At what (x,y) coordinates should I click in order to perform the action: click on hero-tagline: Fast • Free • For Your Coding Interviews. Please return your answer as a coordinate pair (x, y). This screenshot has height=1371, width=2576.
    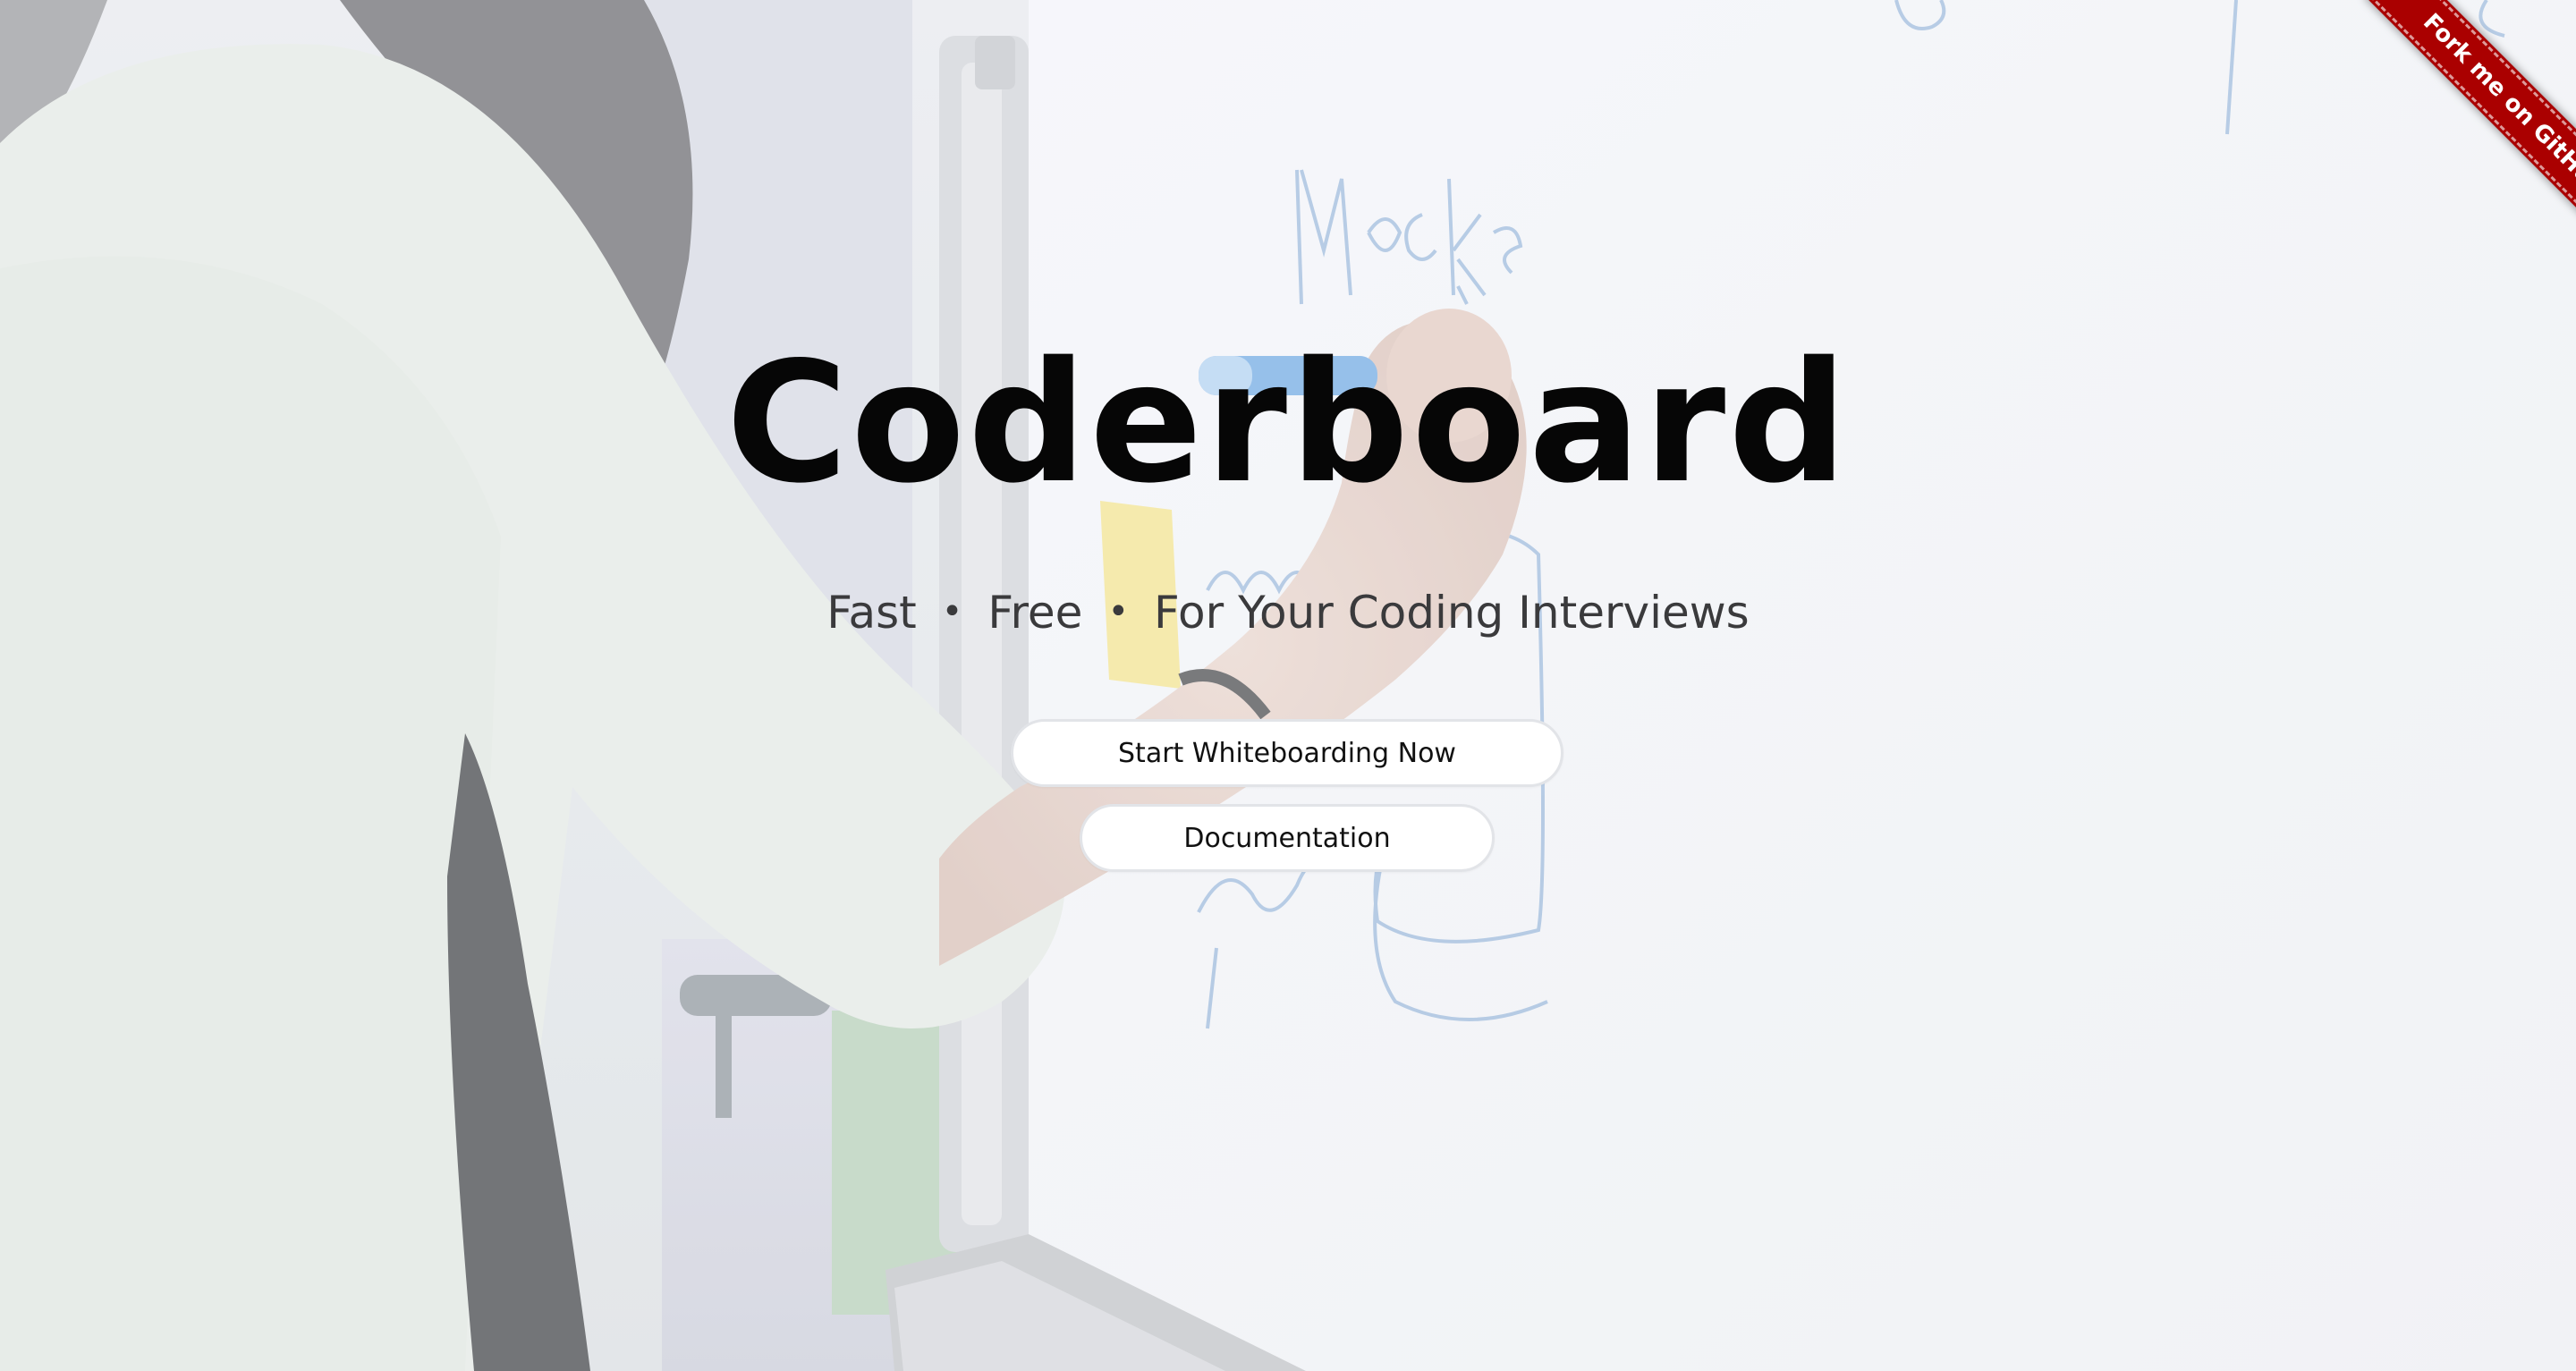
    Looking at the image, I should click on (1288, 612).